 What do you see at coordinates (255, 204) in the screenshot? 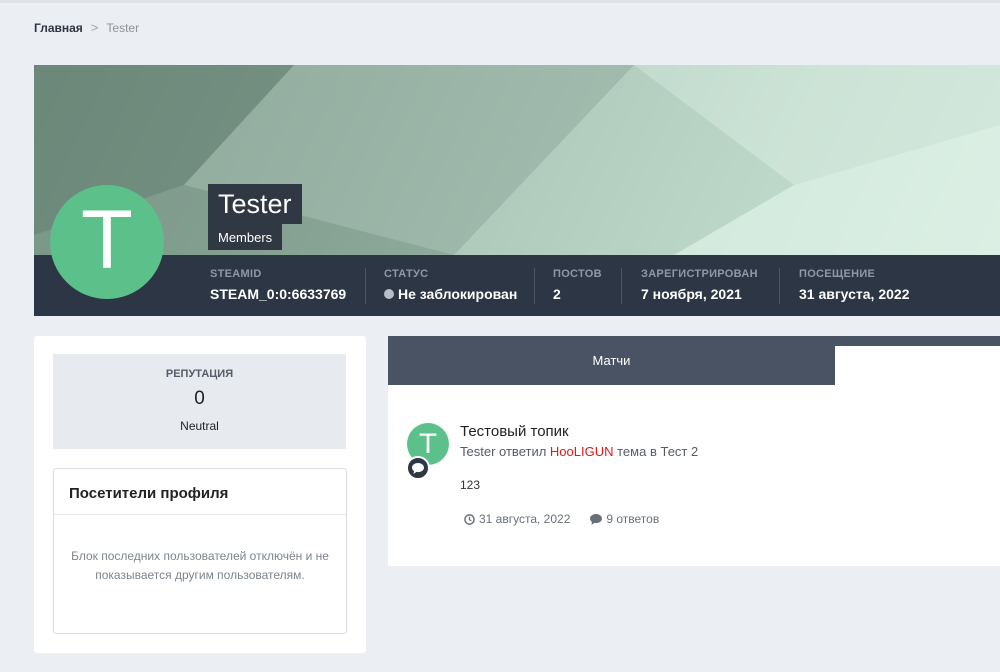
I see `profile-name: Tester` at bounding box center [255, 204].